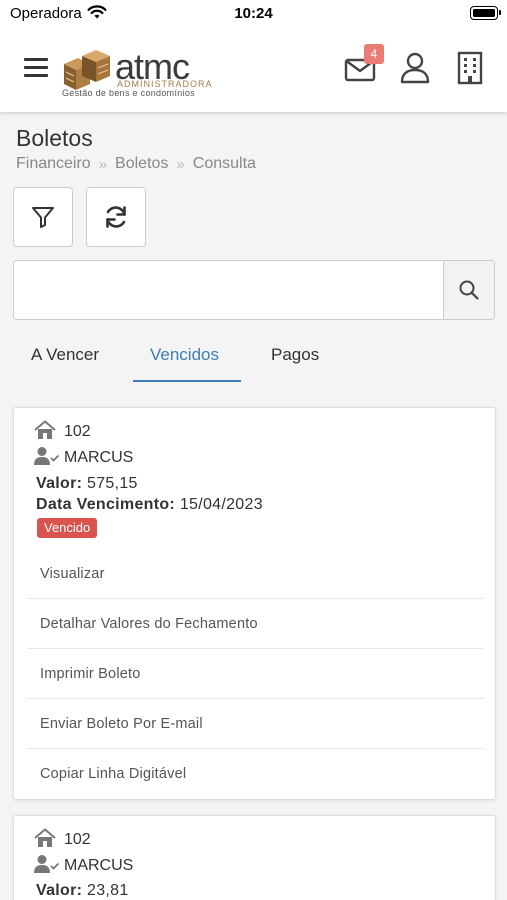 The height and width of the screenshot is (900, 507). Describe the element at coordinates (184, 355) in the screenshot. I see `tab-vencidos: Vencidos` at that location.